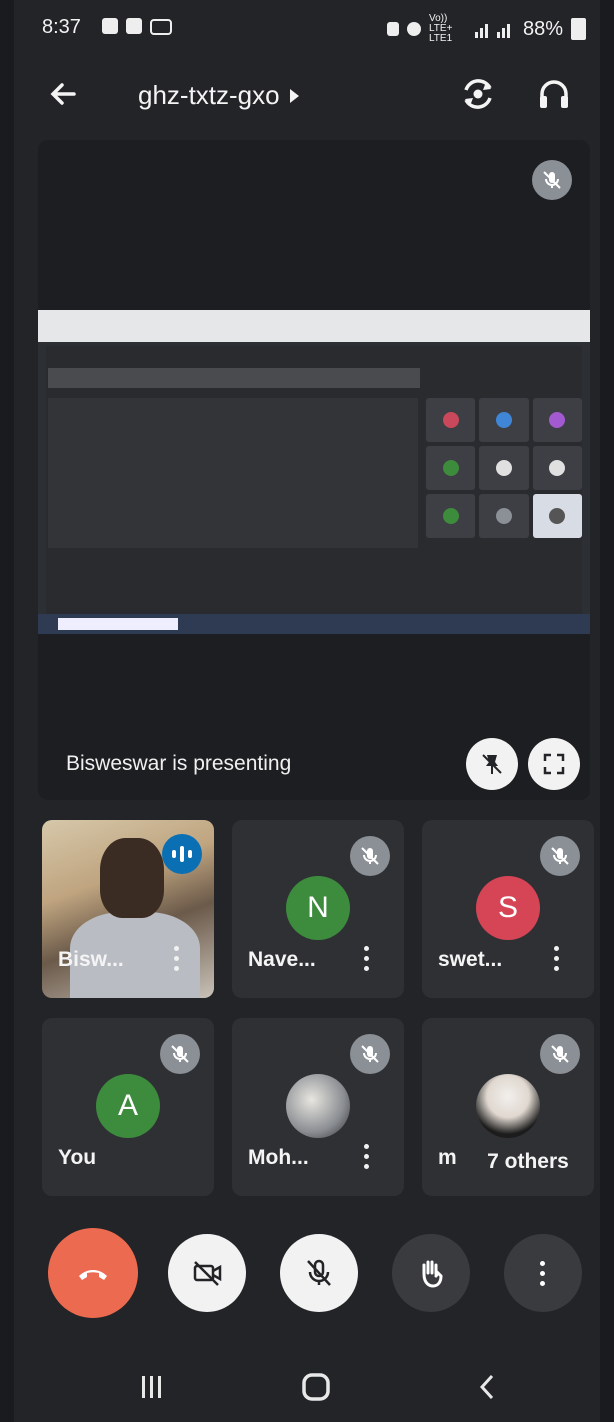 Image resolution: width=614 pixels, height=1422 pixels. I want to click on battery-icon, so click(578, 29).